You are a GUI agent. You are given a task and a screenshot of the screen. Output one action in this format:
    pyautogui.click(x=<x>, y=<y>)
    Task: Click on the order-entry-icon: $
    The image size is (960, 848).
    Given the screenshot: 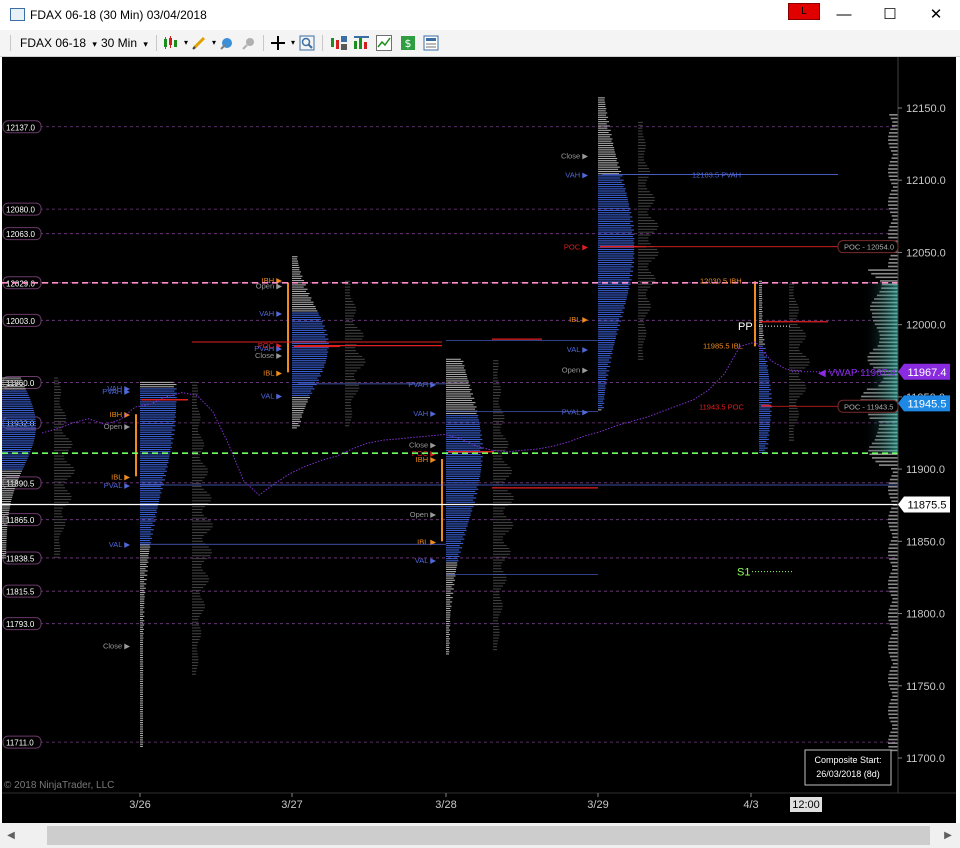 What is the action you would take?
    pyautogui.click(x=408, y=43)
    